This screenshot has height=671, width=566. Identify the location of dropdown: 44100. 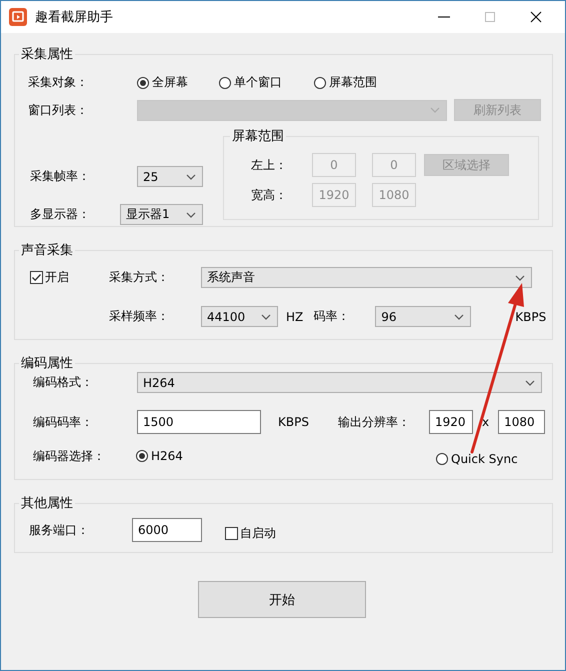
(239, 316).